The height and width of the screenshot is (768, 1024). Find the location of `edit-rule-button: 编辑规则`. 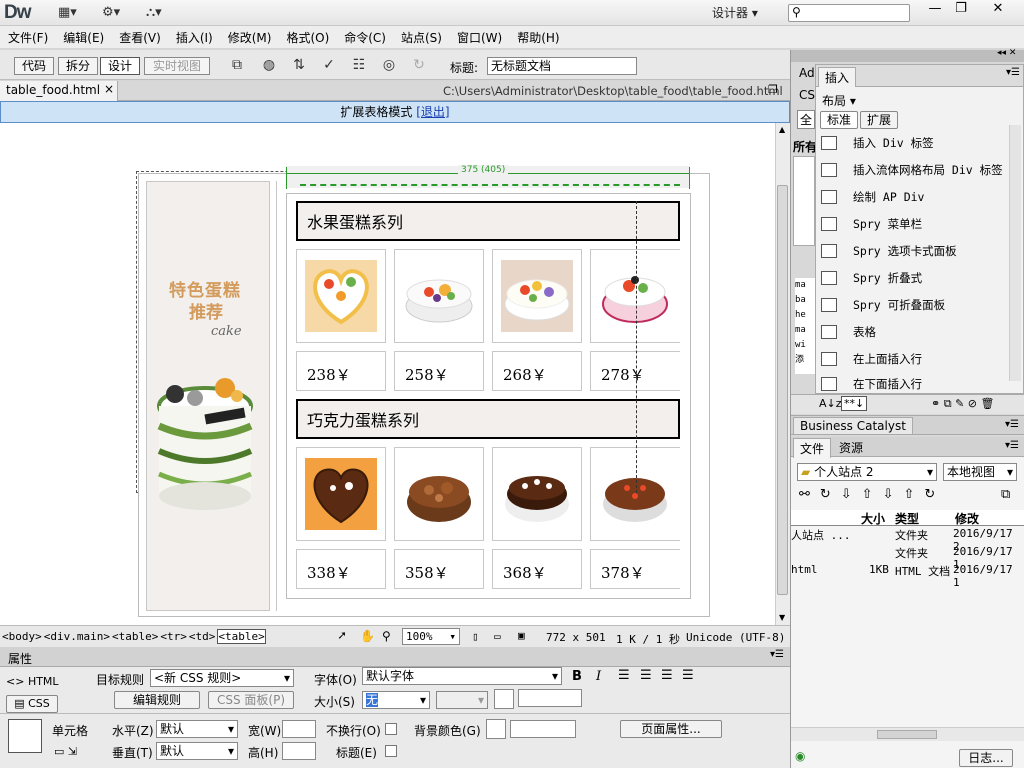

edit-rule-button: 编辑规则 is located at coordinates (157, 700).